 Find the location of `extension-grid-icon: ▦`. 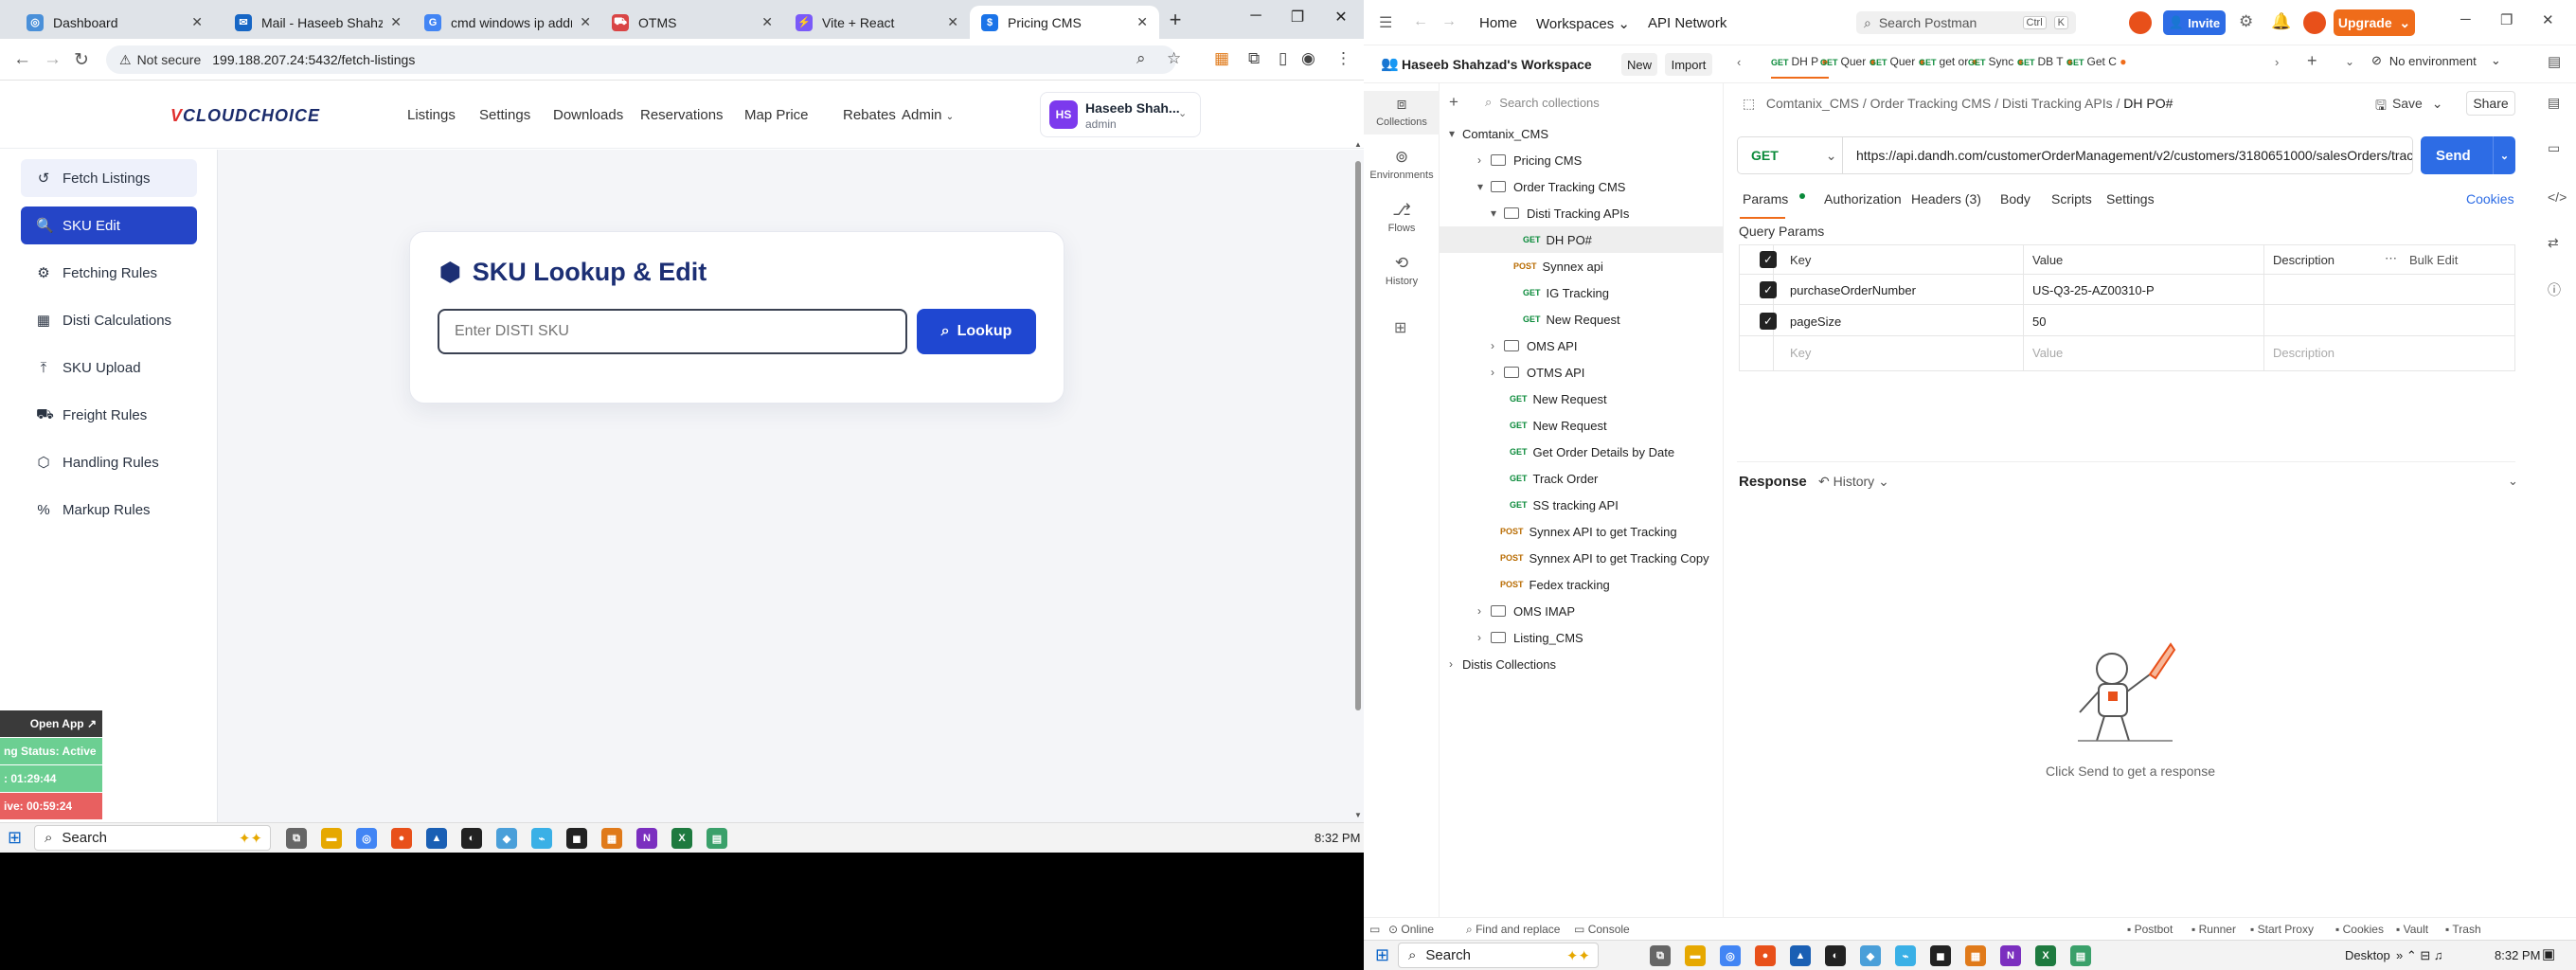

extension-grid-icon: ▦ is located at coordinates (1221, 58).